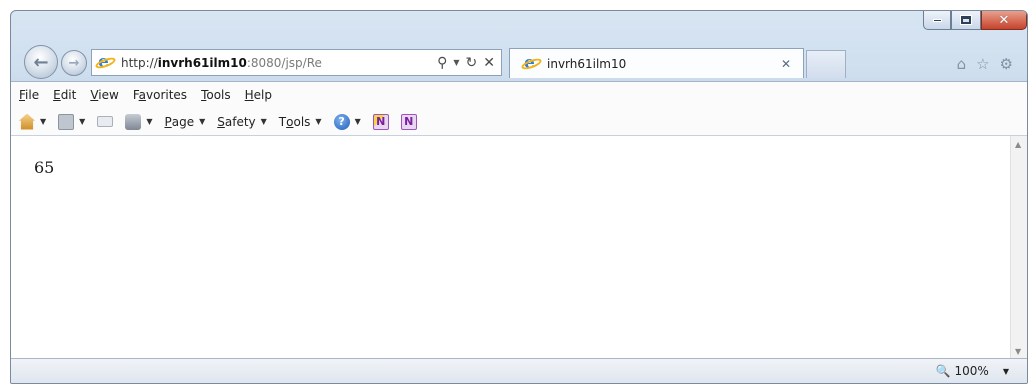 The width and height of the screenshot is (1034, 386). I want to click on print-command: ▼, so click(139, 121).